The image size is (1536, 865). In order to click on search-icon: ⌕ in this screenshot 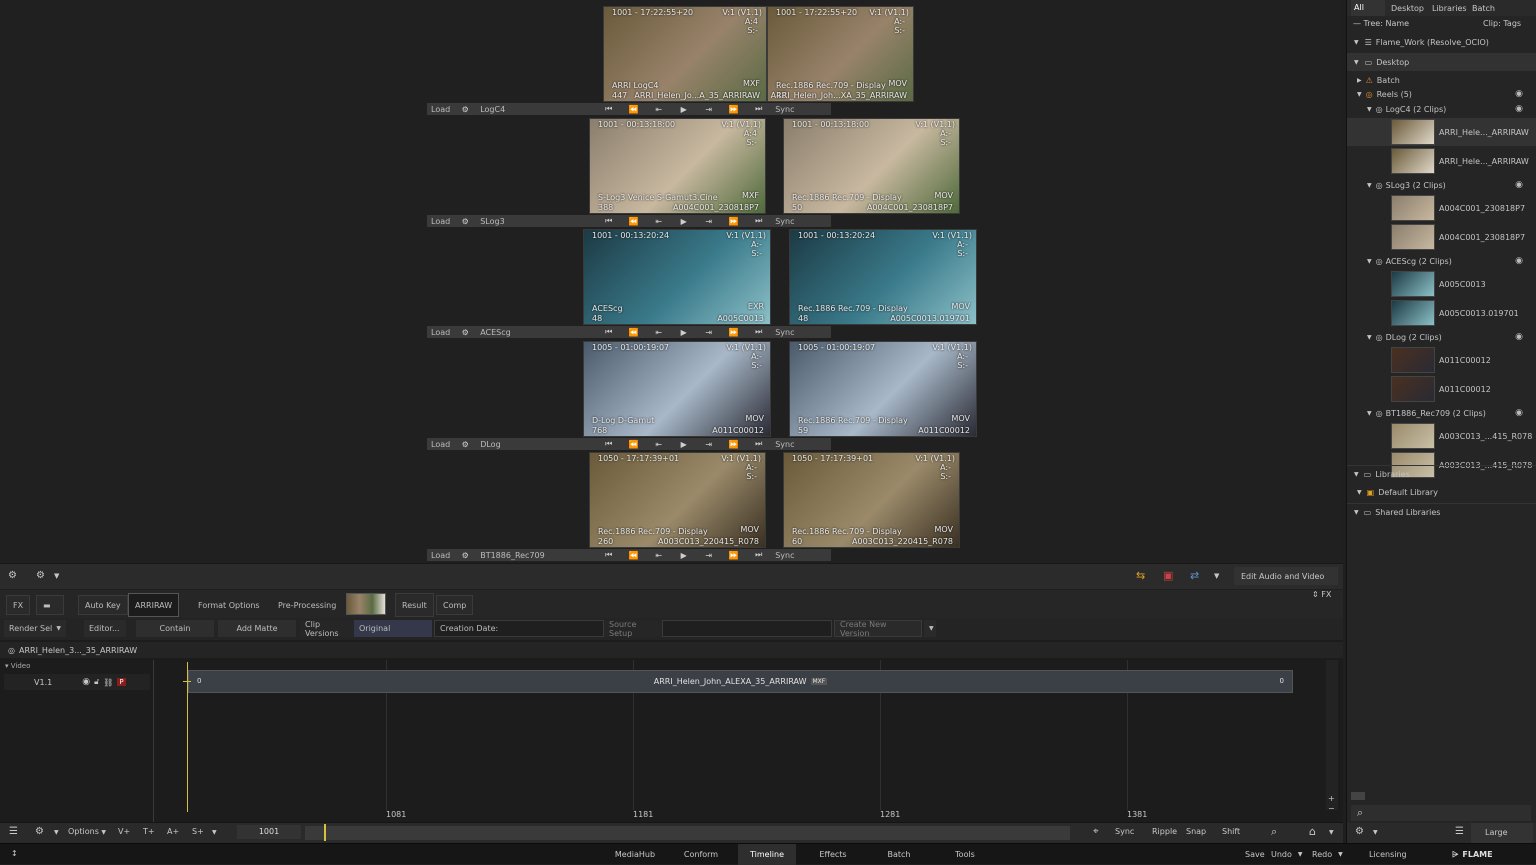, I will do `click(1274, 832)`.